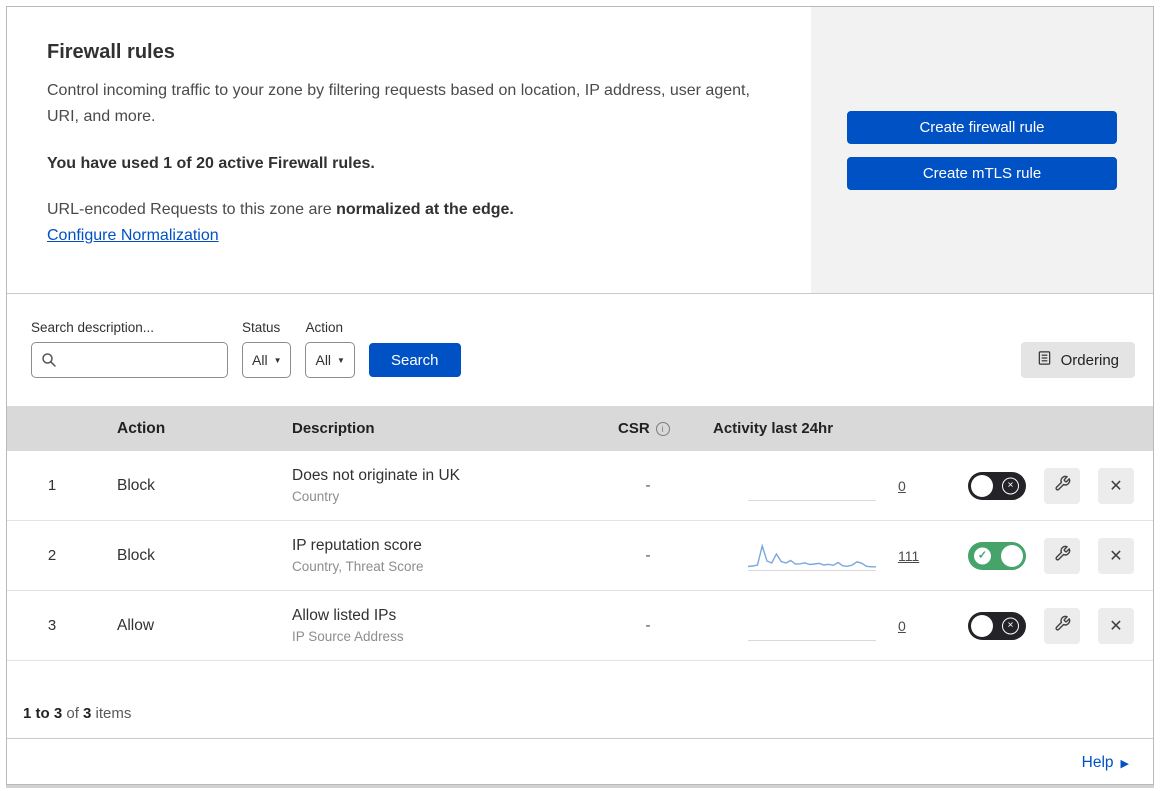  Describe the element at coordinates (323, 360) in the screenshot. I see `action-filter-value: All` at that location.